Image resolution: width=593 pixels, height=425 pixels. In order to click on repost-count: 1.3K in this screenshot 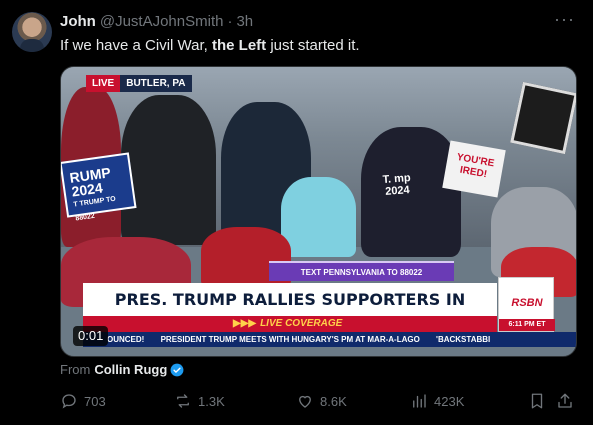, I will do `click(211, 401)`.